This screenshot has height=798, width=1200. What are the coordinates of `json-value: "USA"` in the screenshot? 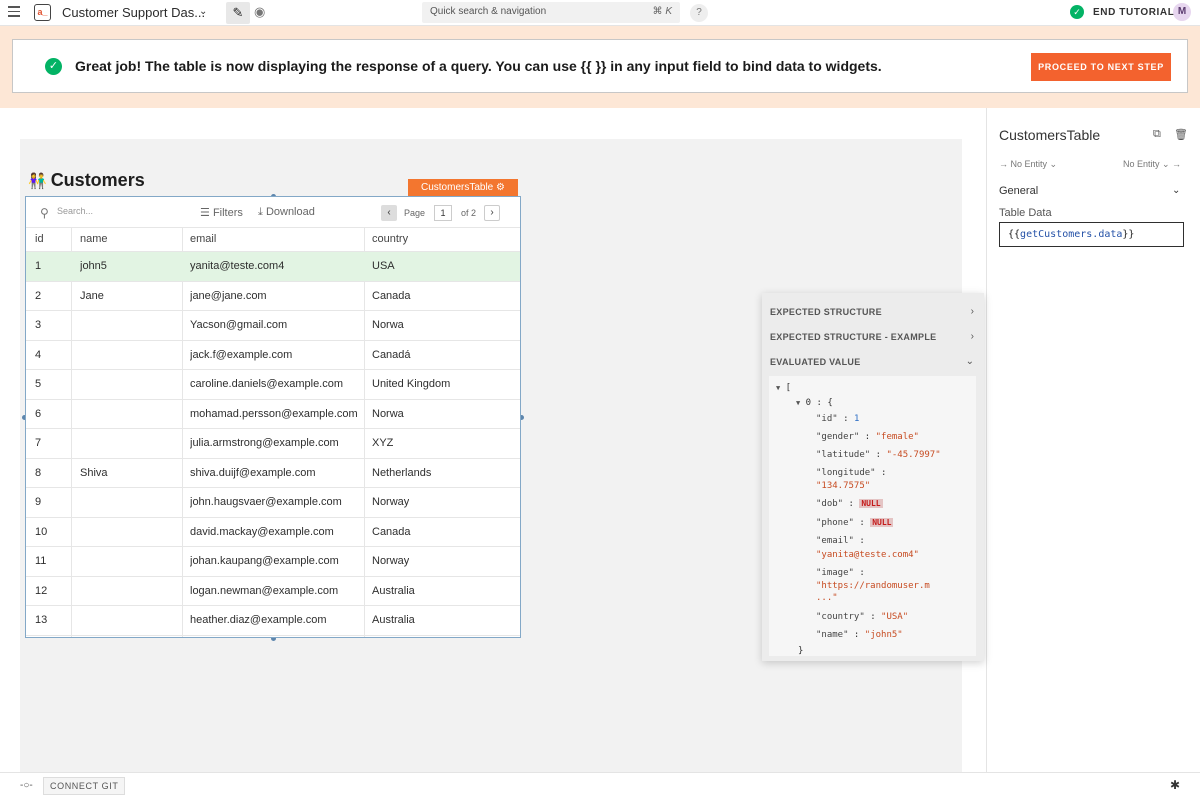 It's located at (895, 617).